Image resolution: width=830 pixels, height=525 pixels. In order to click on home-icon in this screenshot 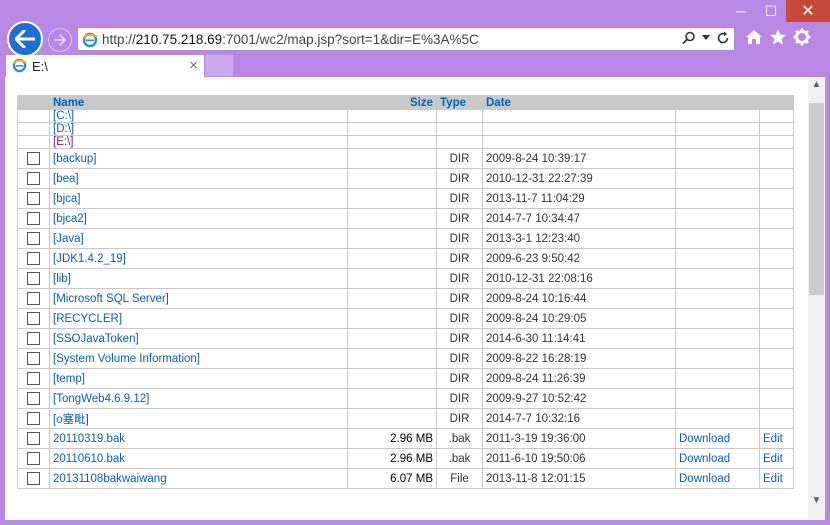, I will do `click(754, 37)`.